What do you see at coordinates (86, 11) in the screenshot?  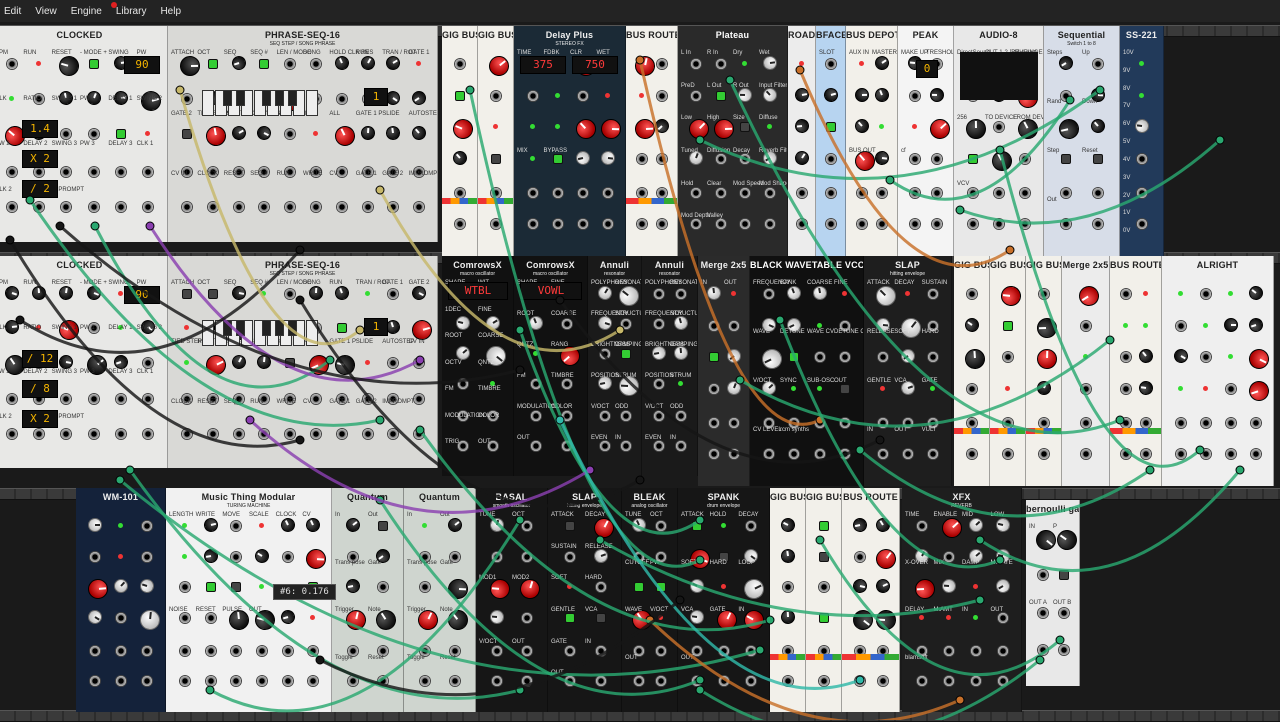 I see `menu-engine: Engine` at bounding box center [86, 11].